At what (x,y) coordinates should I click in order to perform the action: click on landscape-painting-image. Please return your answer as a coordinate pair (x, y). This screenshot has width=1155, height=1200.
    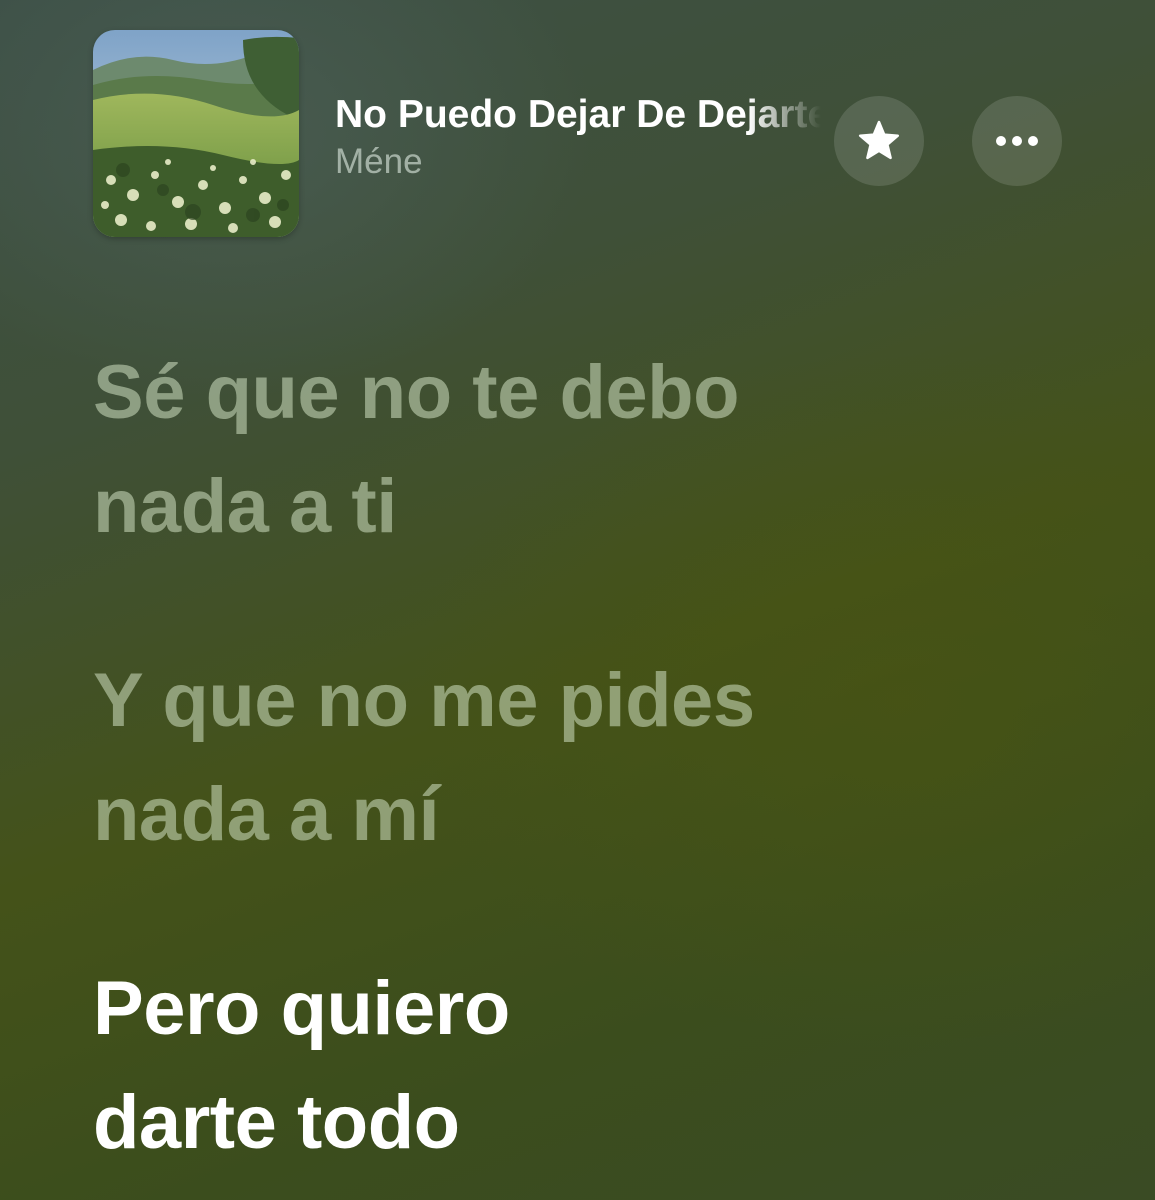
    Looking at the image, I should click on (196, 133).